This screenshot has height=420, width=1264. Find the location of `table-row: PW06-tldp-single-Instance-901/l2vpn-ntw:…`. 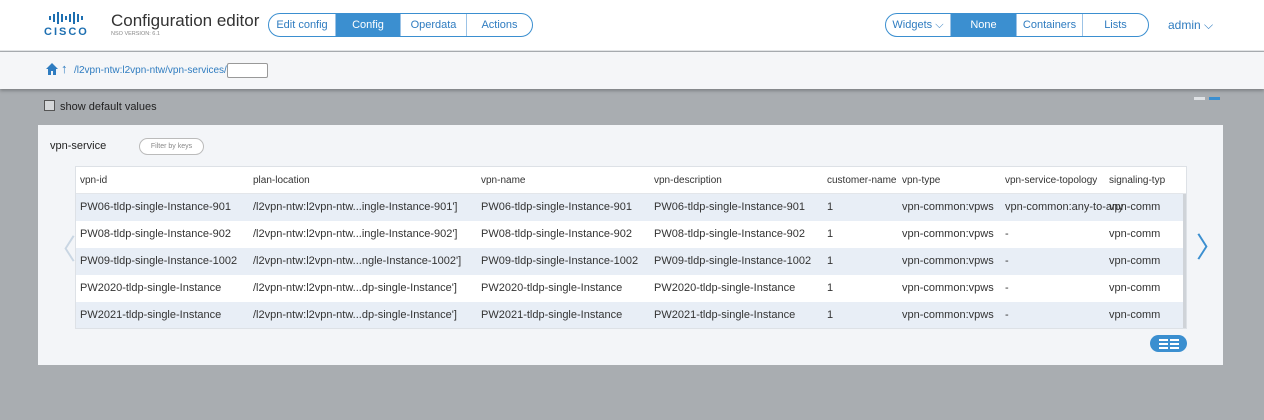

table-row: PW06-tldp-single-Instance-901/l2vpn-ntw:… is located at coordinates (631, 207).